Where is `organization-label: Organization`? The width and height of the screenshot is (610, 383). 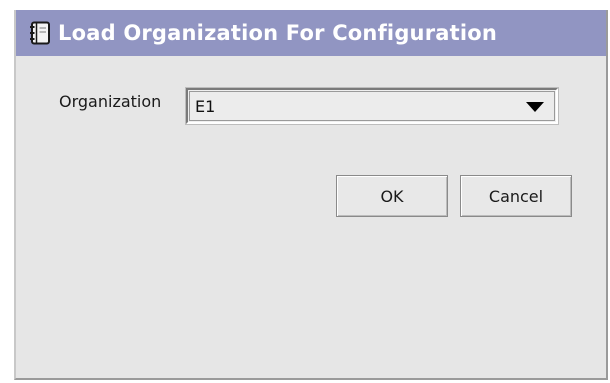 organization-label: Organization is located at coordinates (110, 101).